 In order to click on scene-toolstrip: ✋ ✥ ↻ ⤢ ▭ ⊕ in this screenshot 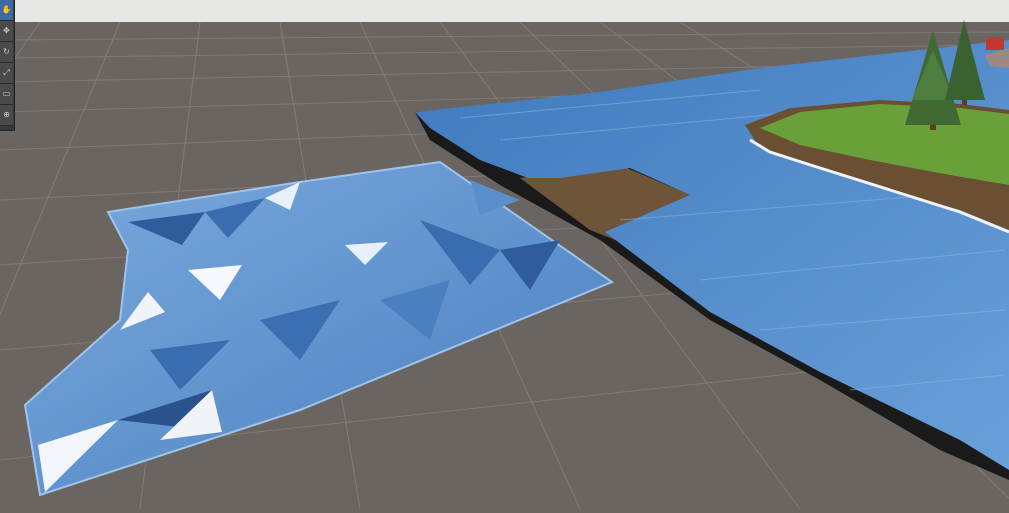, I will do `click(7, 65)`.